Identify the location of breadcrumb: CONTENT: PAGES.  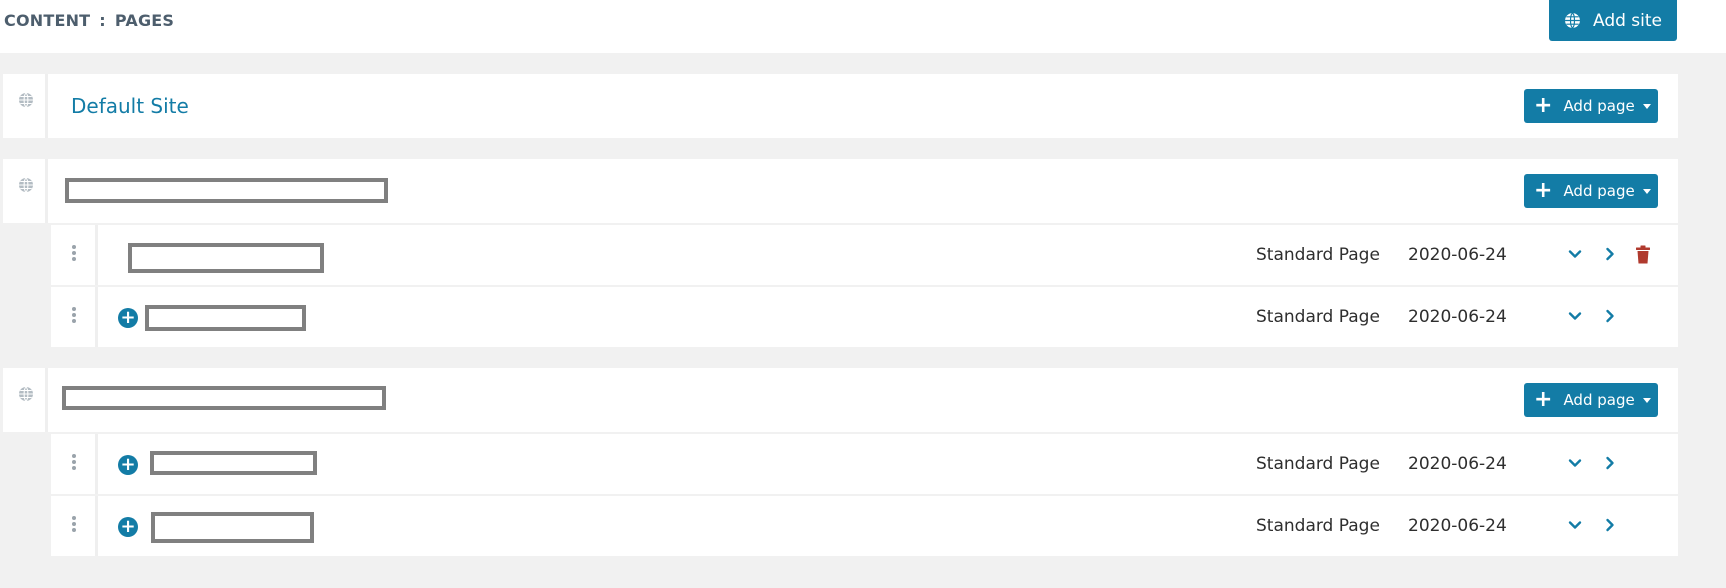
(89, 20).